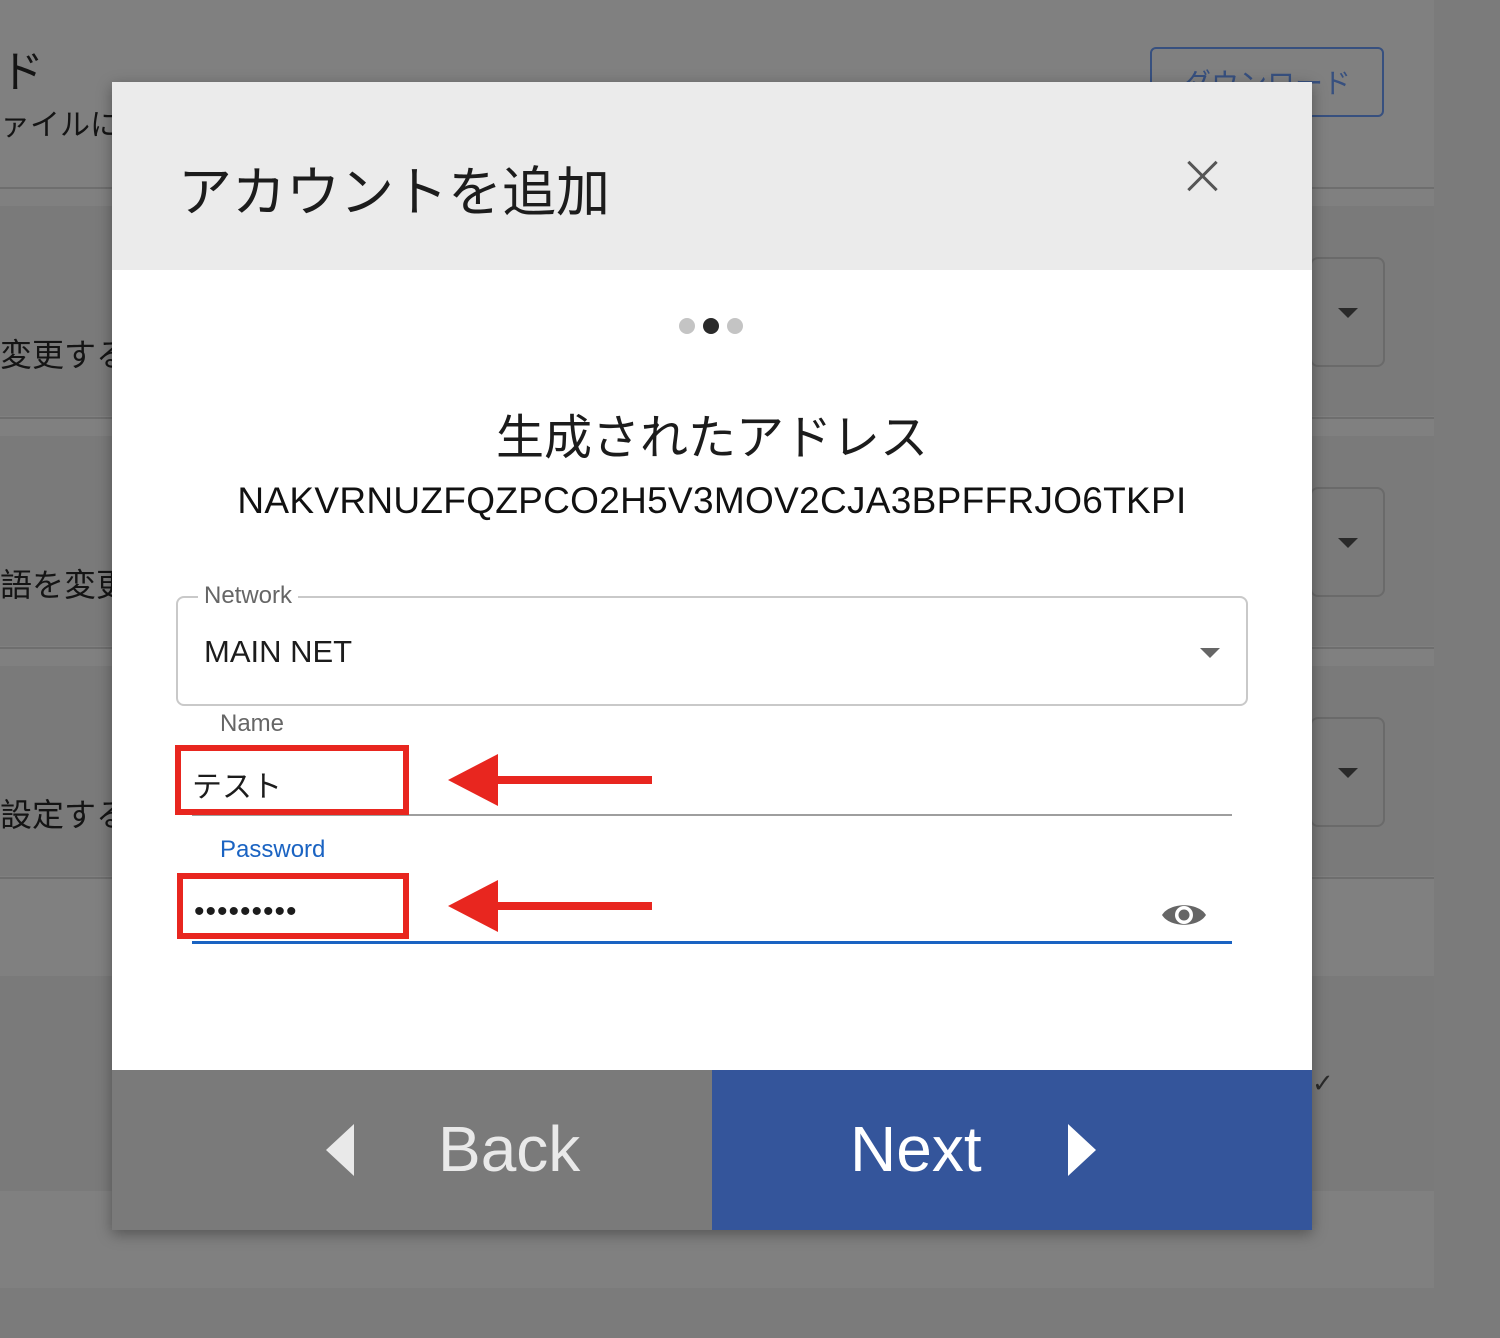 The image size is (1500, 1338). What do you see at coordinates (340, 1150) in the screenshot?
I see `caret-left-icon` at bounding box center [340, 1150].